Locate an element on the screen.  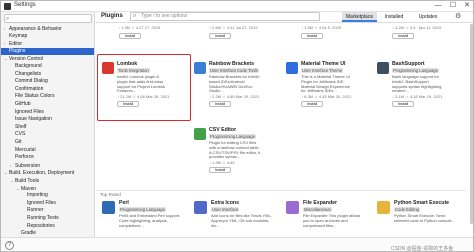
sidebar-item-file-status-colors: File Status Colors is located at coordinates (47, 97).